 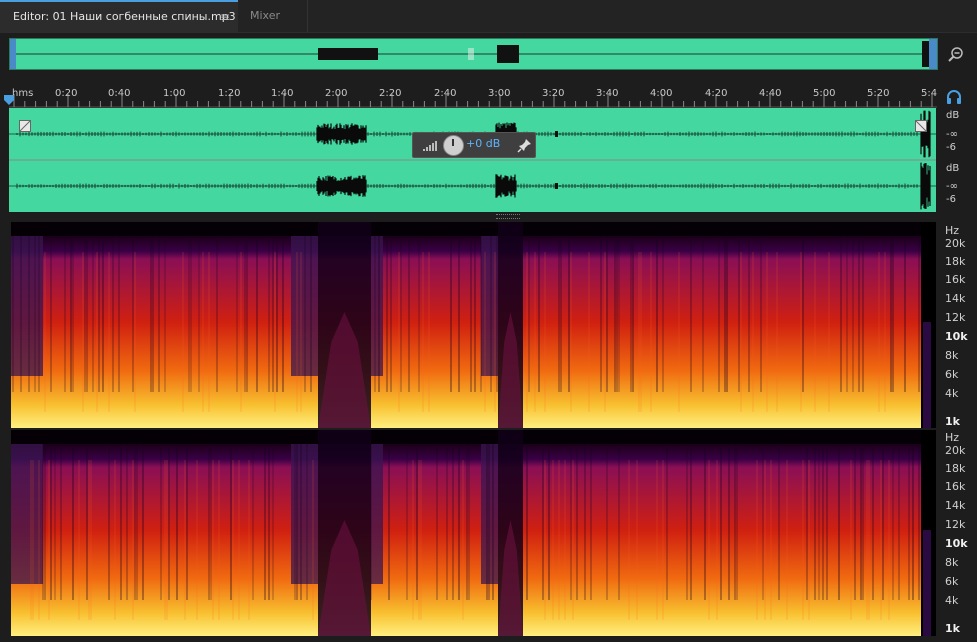 I want to click on fade-out-handle-icon, so click(x=921, y=126).